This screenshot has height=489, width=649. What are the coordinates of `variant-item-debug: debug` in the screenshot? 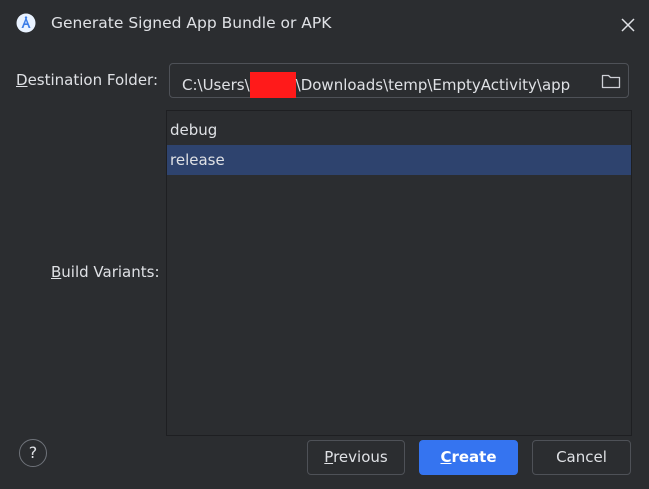 It's located at (399, 130).